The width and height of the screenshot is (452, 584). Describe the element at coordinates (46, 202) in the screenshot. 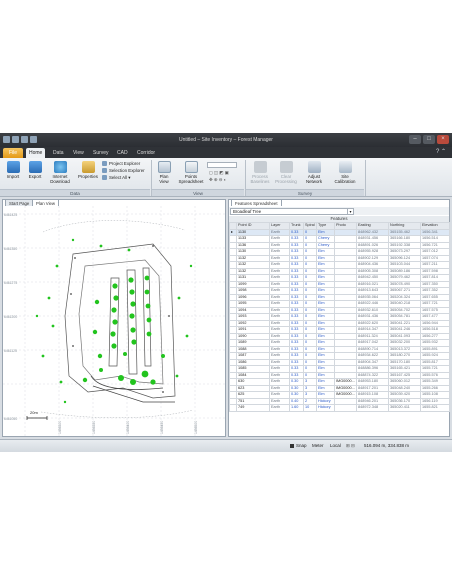

I see `tab-plan-view: Plan View` at that location.